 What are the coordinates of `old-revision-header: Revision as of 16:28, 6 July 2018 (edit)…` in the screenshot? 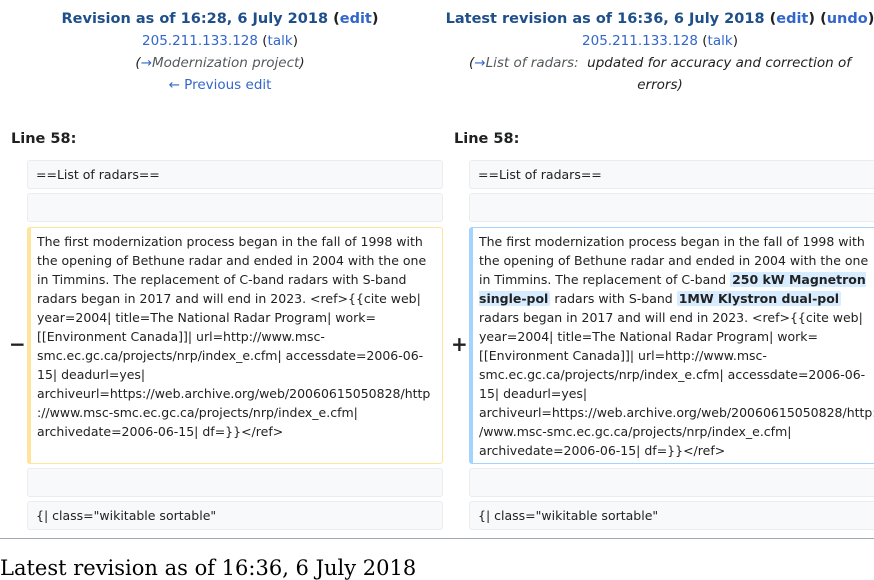 It's located at (220, 52).